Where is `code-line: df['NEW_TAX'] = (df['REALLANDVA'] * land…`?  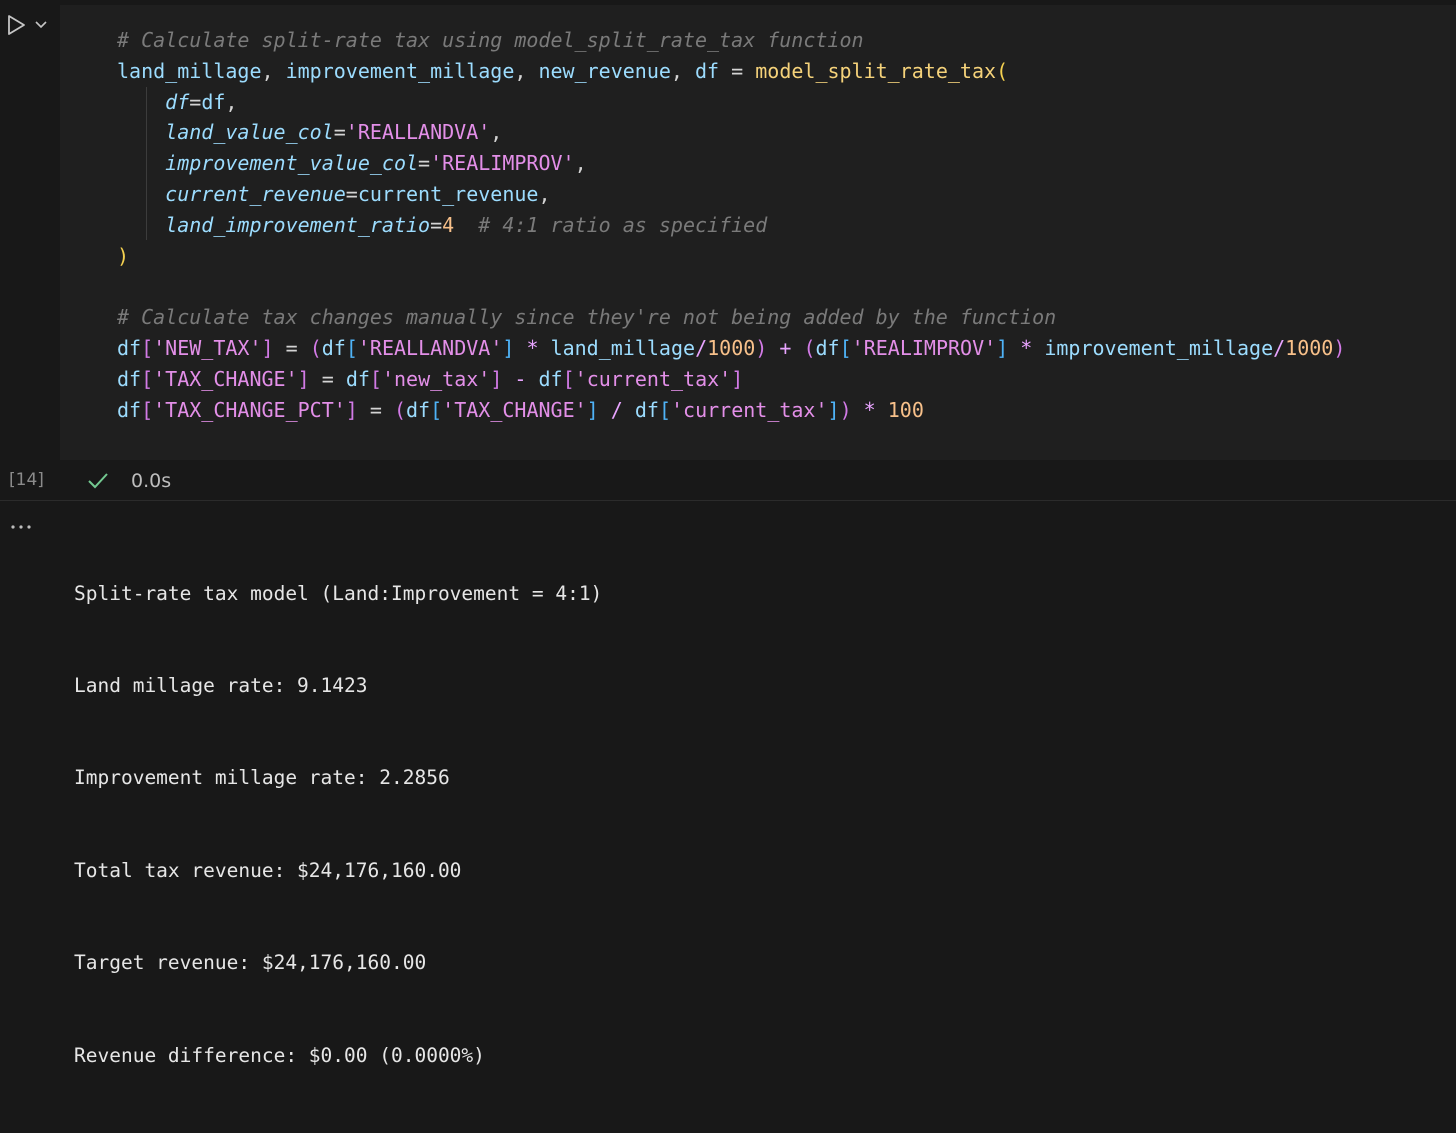 code-line: df['NEW_TAX'] = (df['REALLANDVA'] * land… is located at coordinates (731, 348).